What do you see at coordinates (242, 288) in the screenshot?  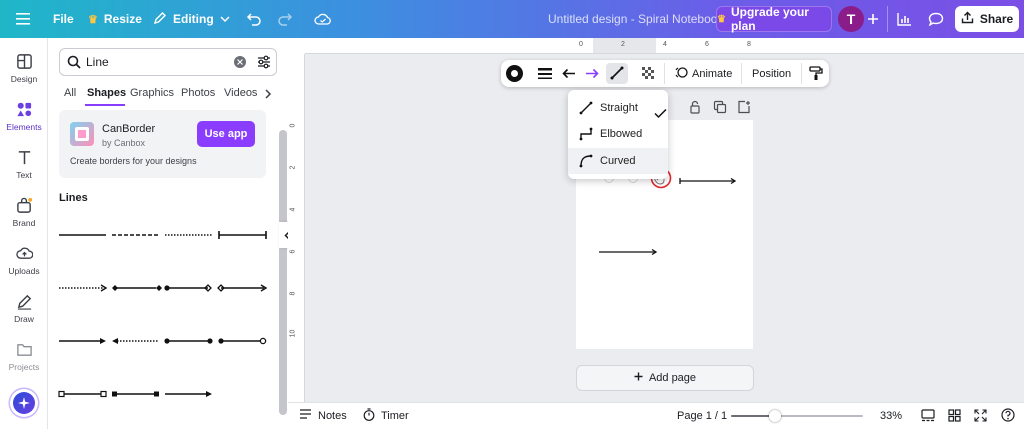 I see `line-option-diamond-arrow` at bounding box center [242, 288].